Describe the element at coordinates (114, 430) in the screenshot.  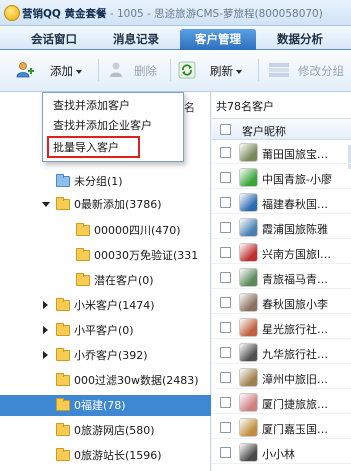
I see `tree-item-label: 0旅游网店(580)` at that location.